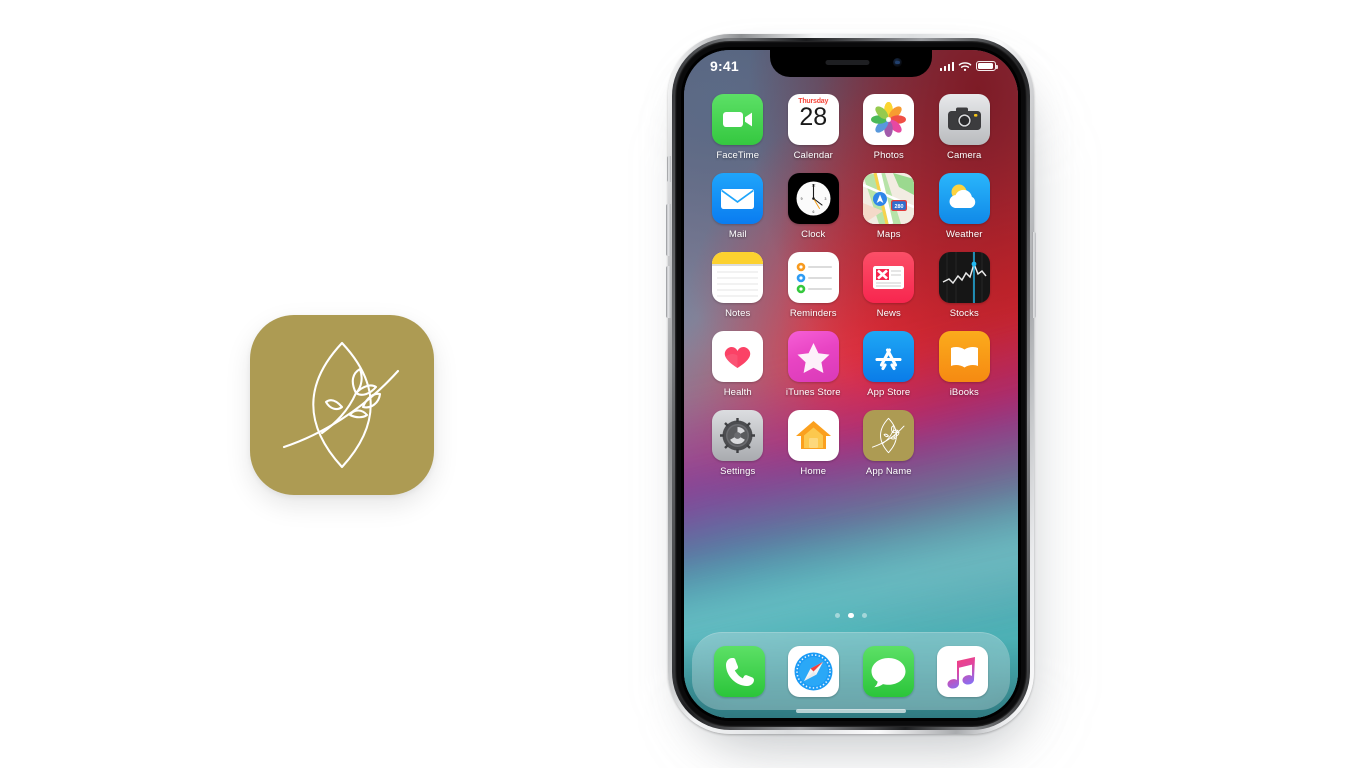 The width and height of the screenshot is (1366, 768). What do you see at coordinates (964, 392) in the screenshot?
I see `app-label: iBooks` at bounding box center [964, 392].